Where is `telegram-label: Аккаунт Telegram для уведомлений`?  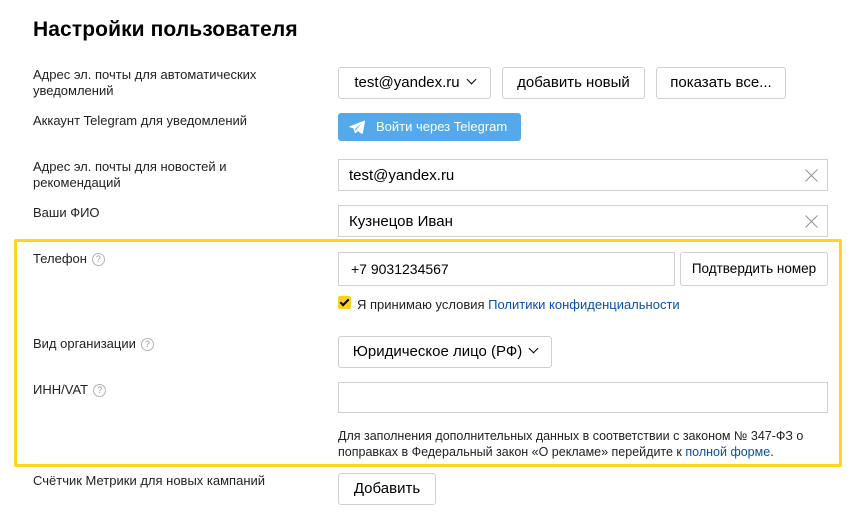 telegram-label: Аккаунт Telegram для уведомлений is located at coordinates (140, 120).